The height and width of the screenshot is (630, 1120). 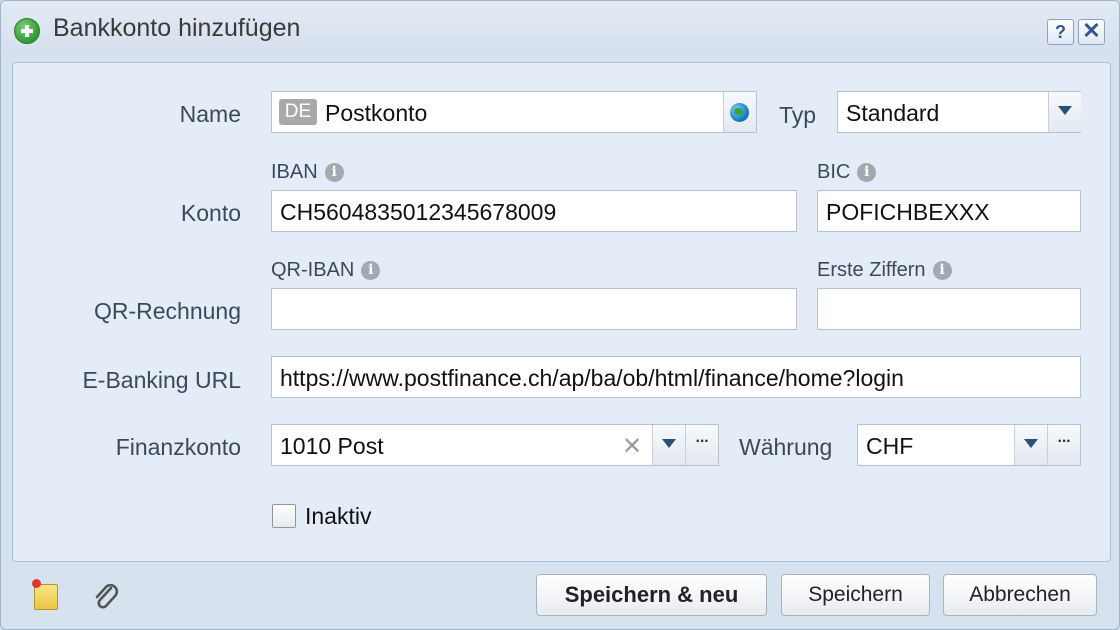 I want to click on ebanking-url-label: E-Banking URL, so click(x=161, y=380).